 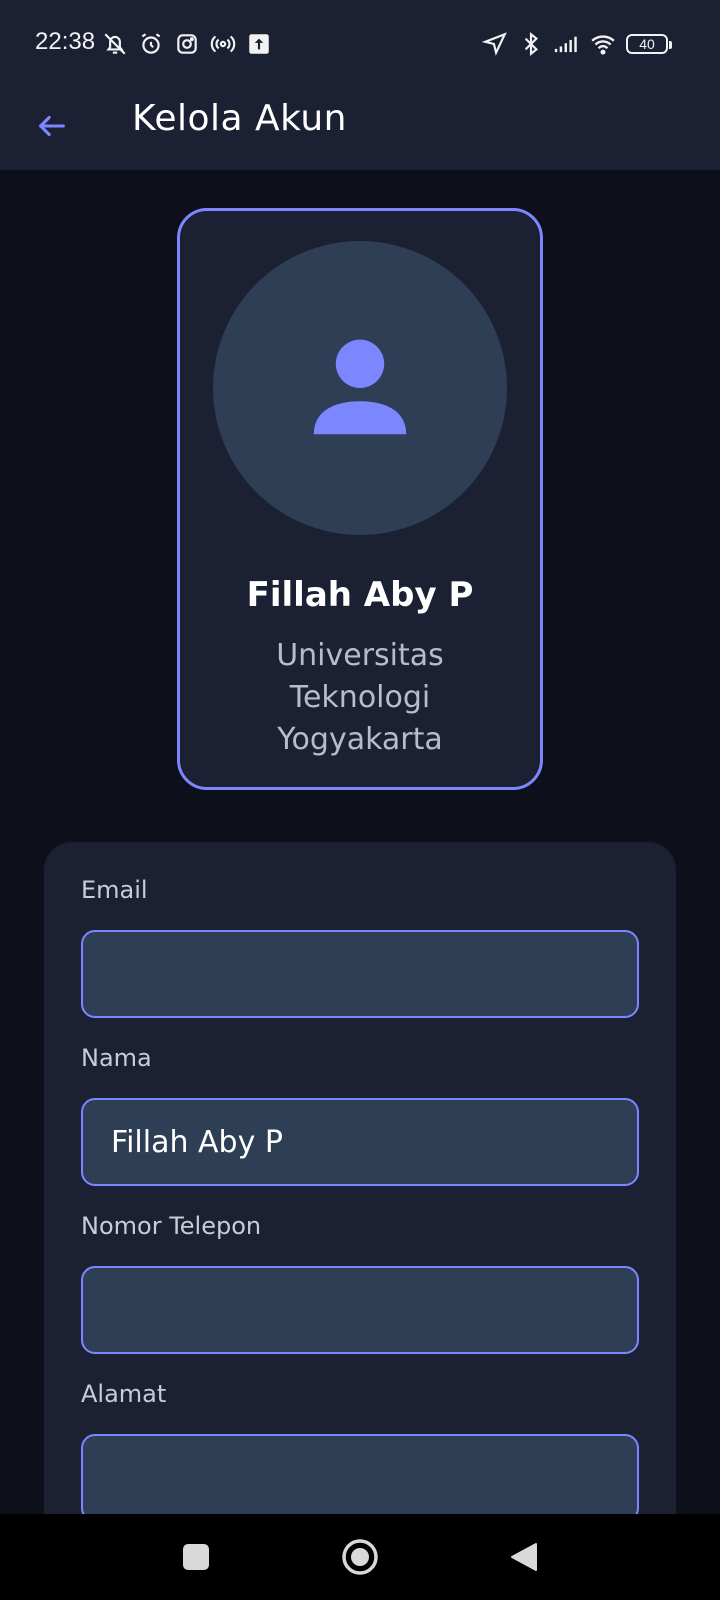 What do you see at coordinates (360, 697) in the screenshot?
I see `profile-organization: Universitas Teknologi Yogyakarta` at bounding box center [360, 697].